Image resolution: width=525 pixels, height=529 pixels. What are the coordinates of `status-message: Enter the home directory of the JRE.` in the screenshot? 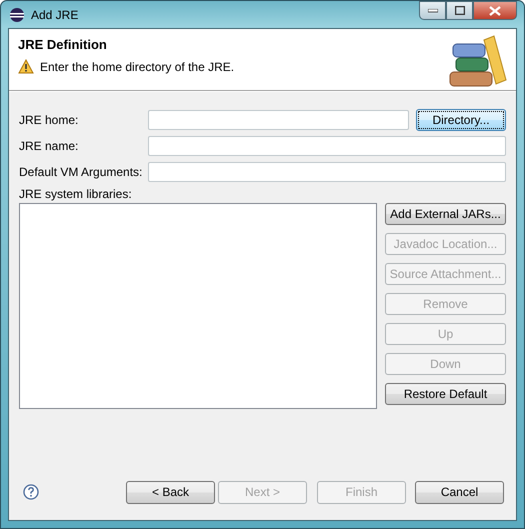 It's located at (137, 67).